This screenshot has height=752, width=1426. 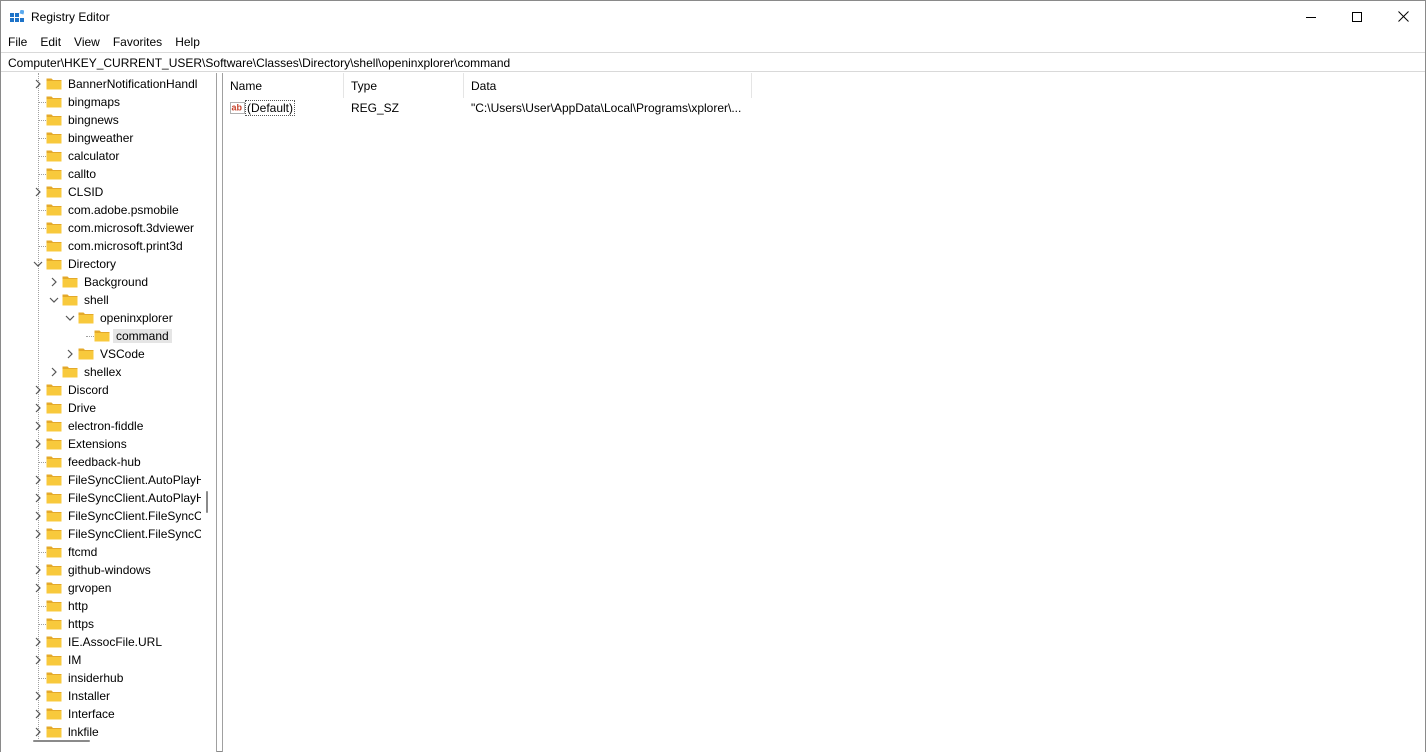 I want to click on tree-item: Extensions, so click(x=101, y=444).